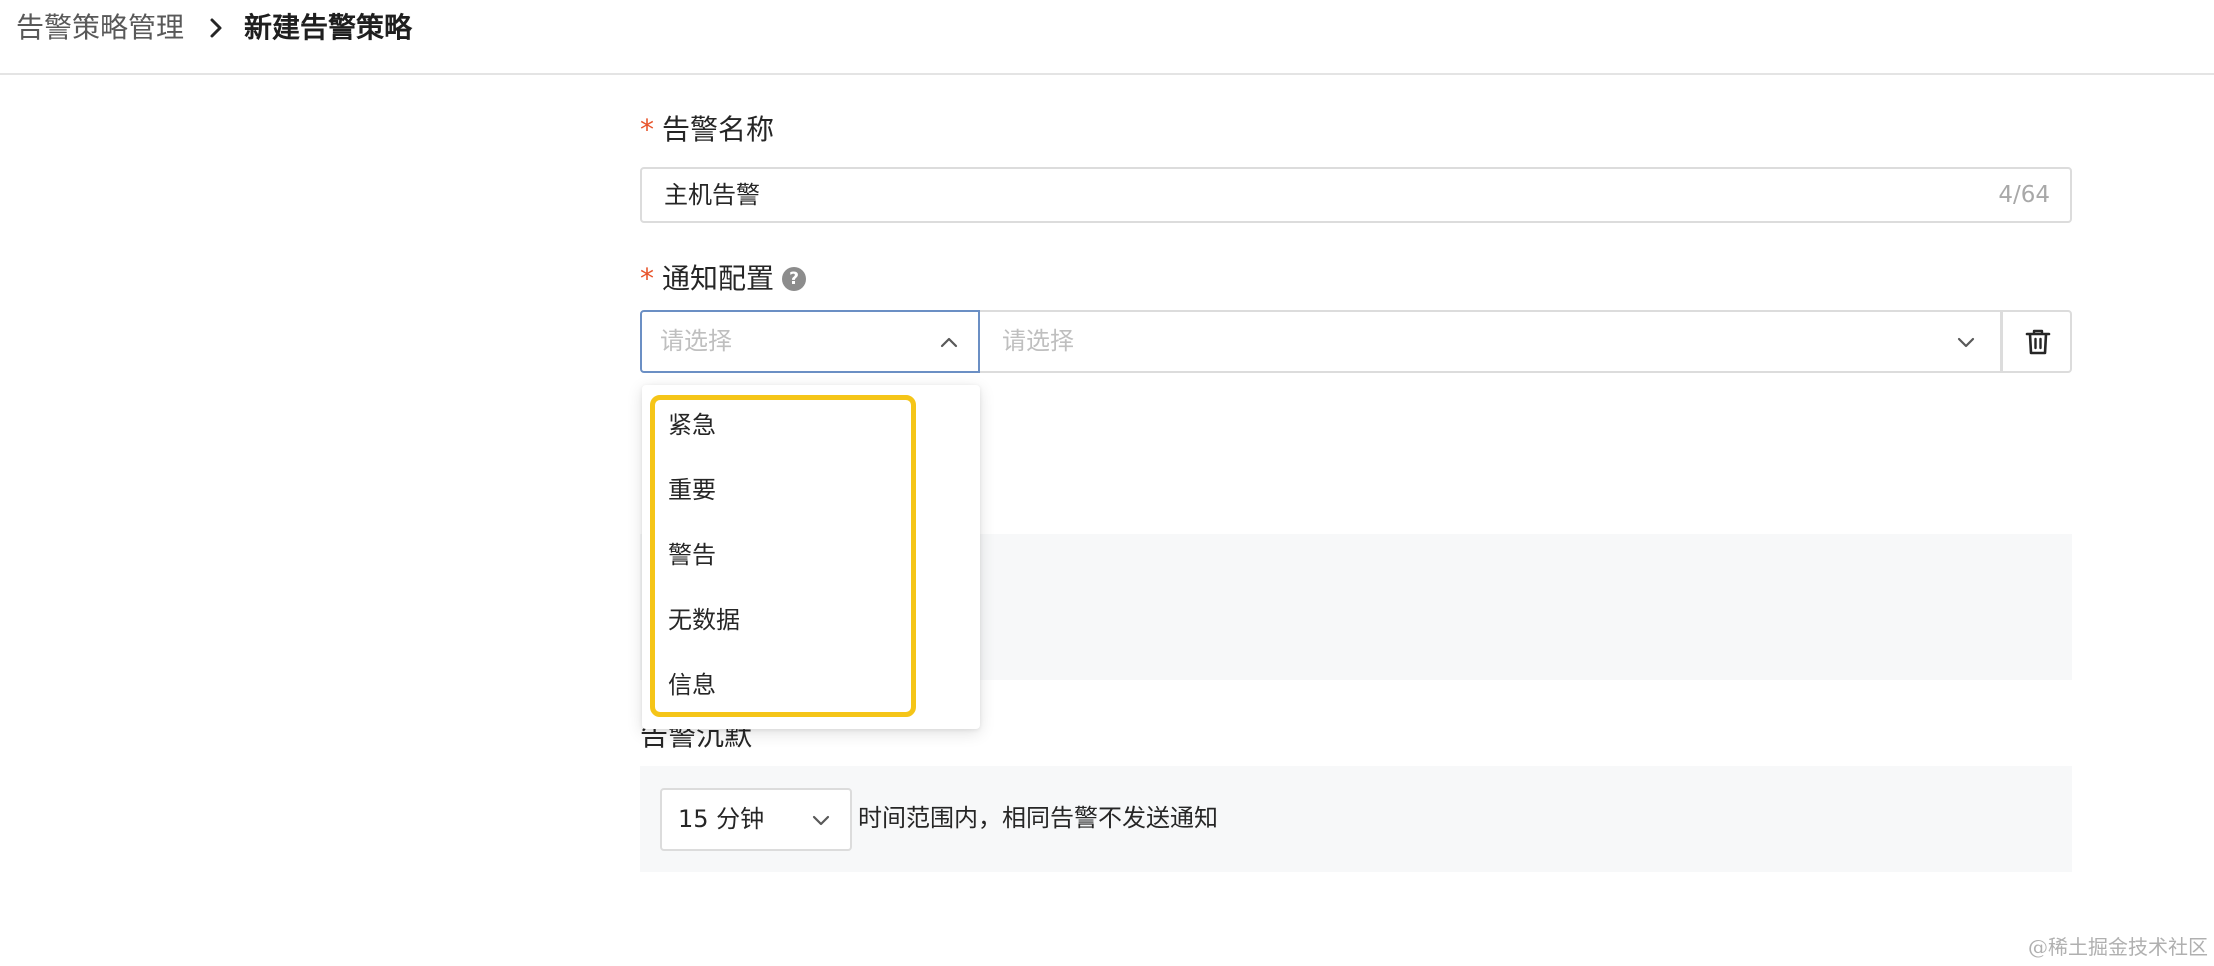 The height and width of the screenshot is (966, 2214). Describe the element at coordinates (1107, 37) in the screenshot. I see `page-header: 告警策略管理 新建告警策略` at that location.